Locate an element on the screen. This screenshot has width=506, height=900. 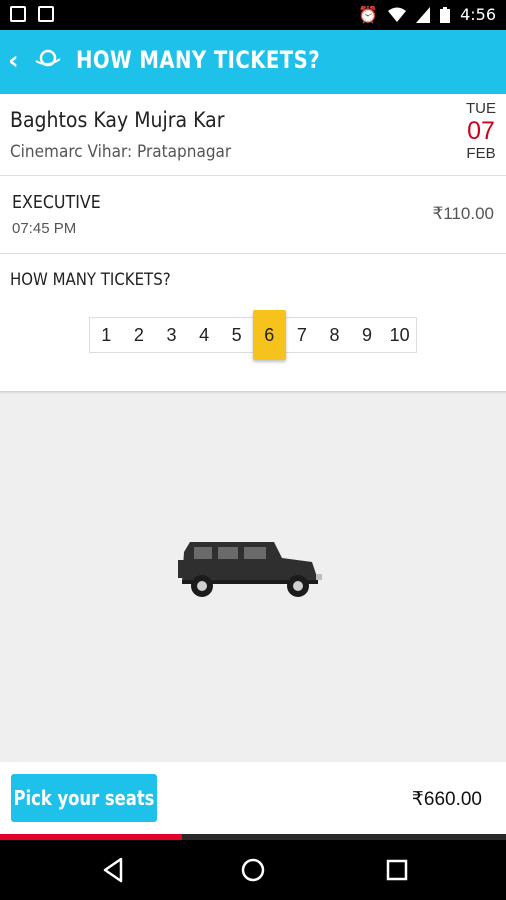
app-bar: ‹ HOW MANY TICKETS? is located at coordinates (253, 62).